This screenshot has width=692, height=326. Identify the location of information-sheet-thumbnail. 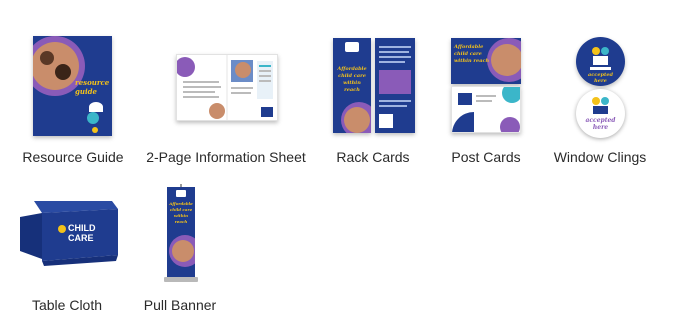
(227, 87).